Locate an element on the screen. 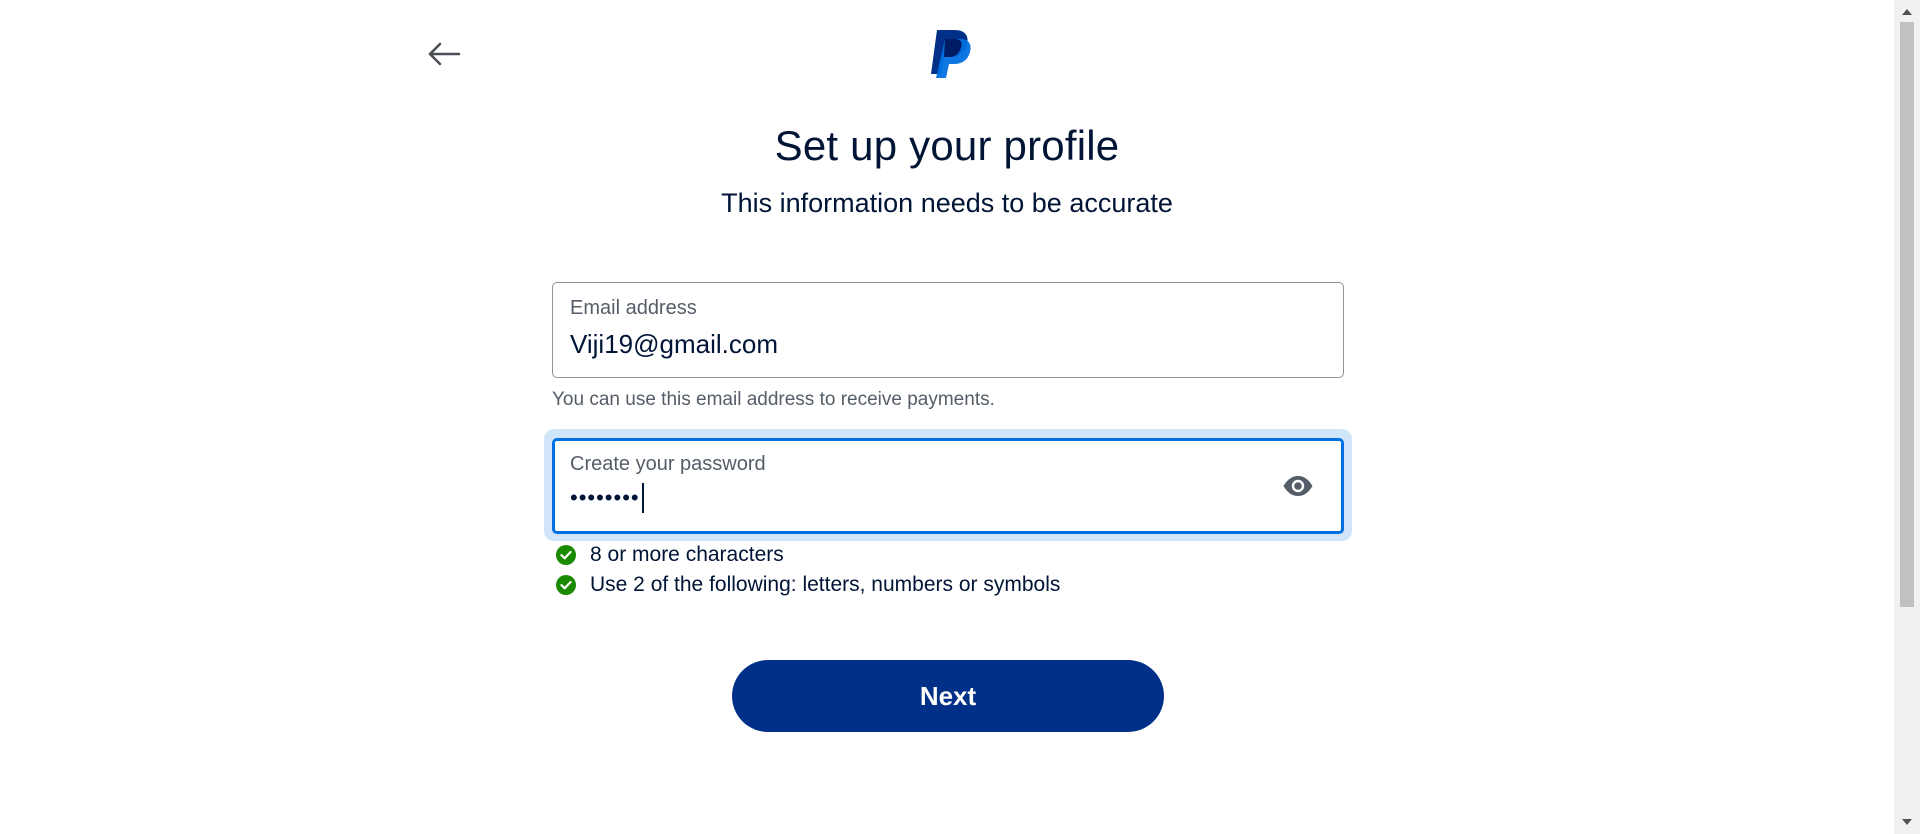 This screenshot has height=834, width=1920. scroll-up-arrow is located at coordinates (1907, 12).